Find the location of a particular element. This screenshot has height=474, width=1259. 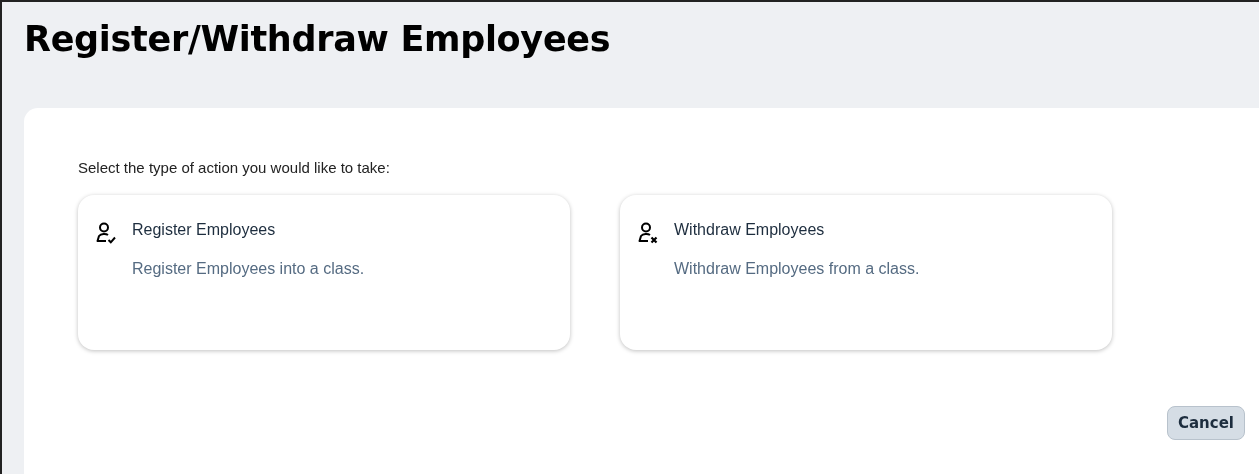

card-title: Withdraw Employees is located at coordinates (750, 230).